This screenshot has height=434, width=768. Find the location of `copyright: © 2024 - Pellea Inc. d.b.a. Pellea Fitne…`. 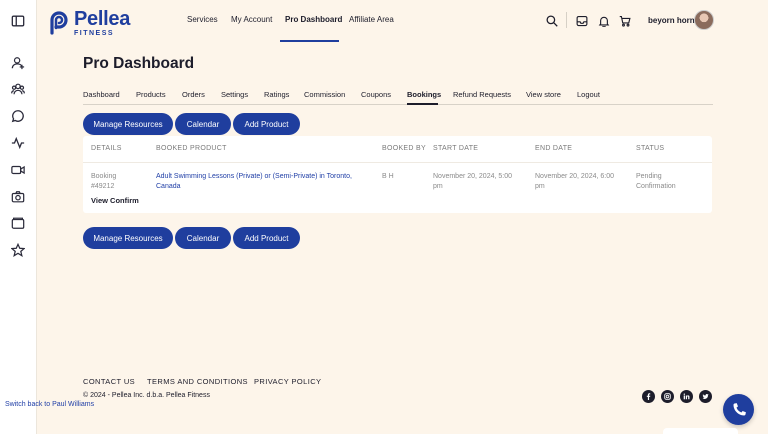

copyright: © 2024 - Pellea Inc. d.b.a. Pellea Fitne… is located at coordinates (146, 395).